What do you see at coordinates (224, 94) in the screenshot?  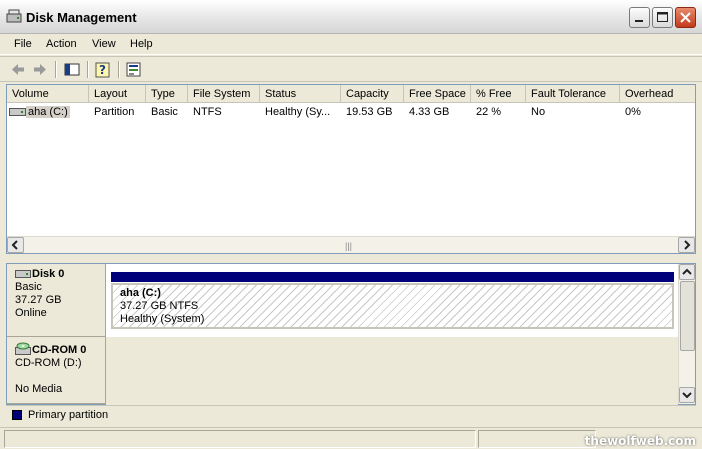 I see `column-header-file-system: File System` at bounding box center [224, 94].